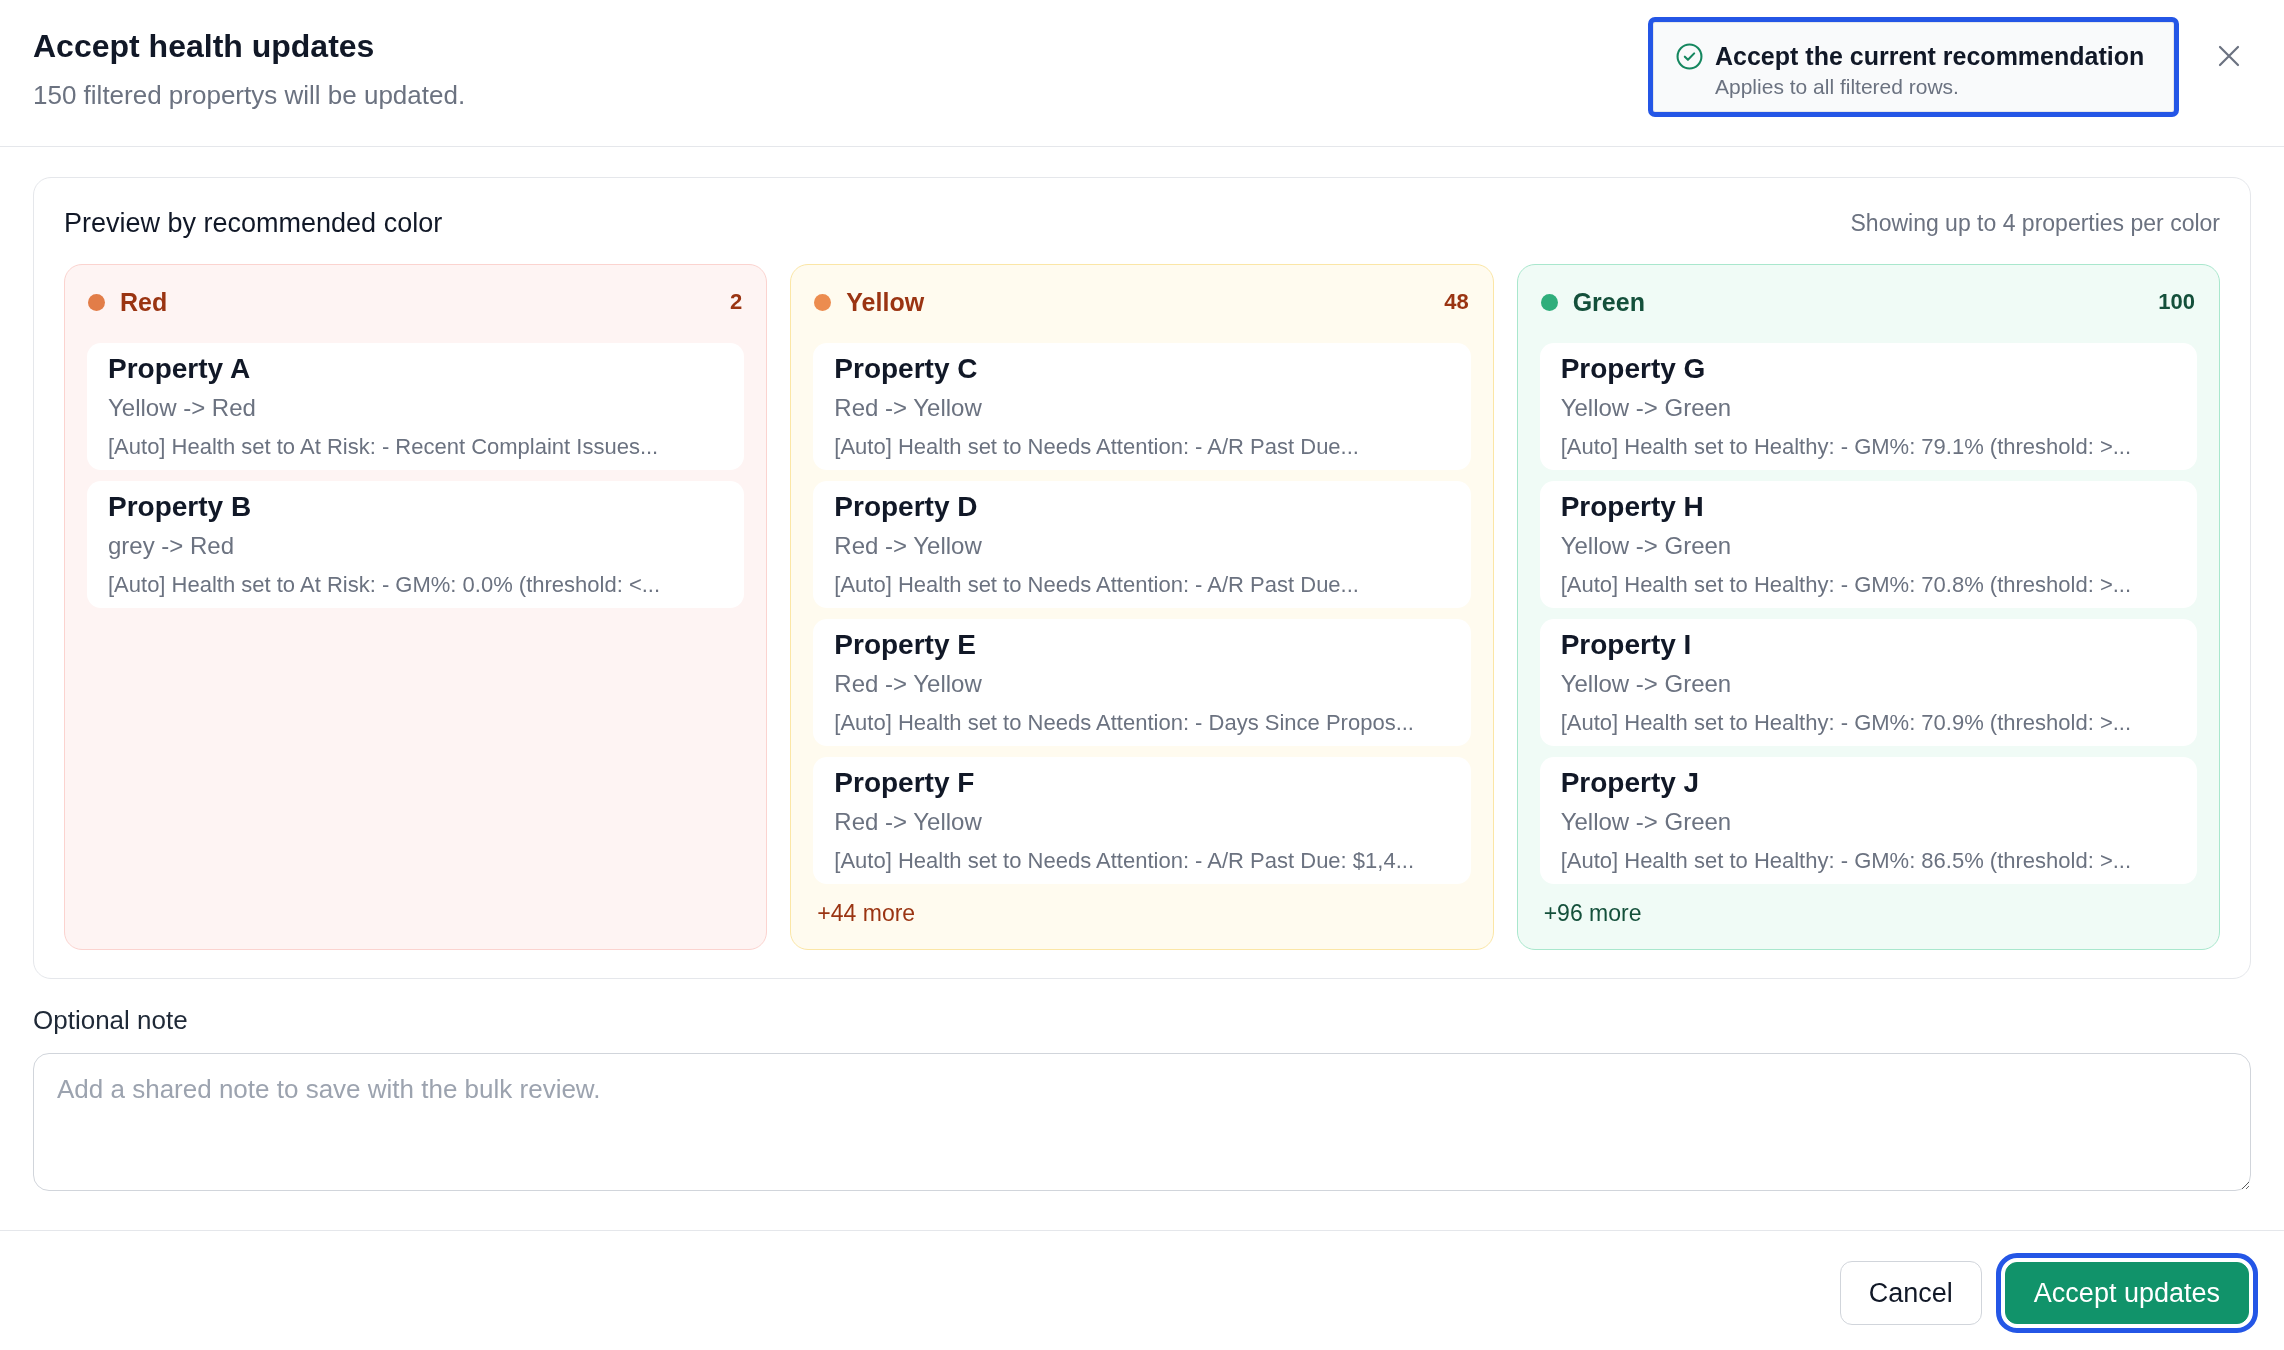 This screenshot has height=1350, width=2284. I want to click on property-name: Property J, so click(1630, 783).